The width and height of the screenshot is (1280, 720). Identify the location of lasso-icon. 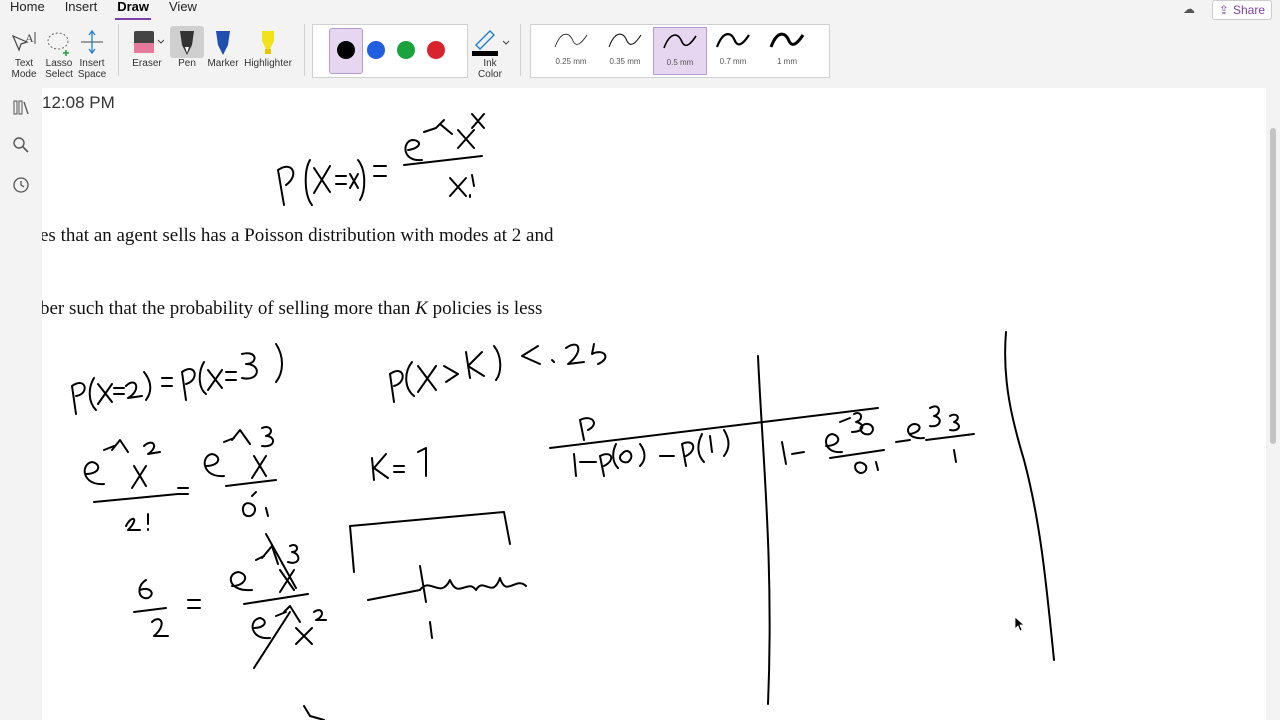
(59, 42).